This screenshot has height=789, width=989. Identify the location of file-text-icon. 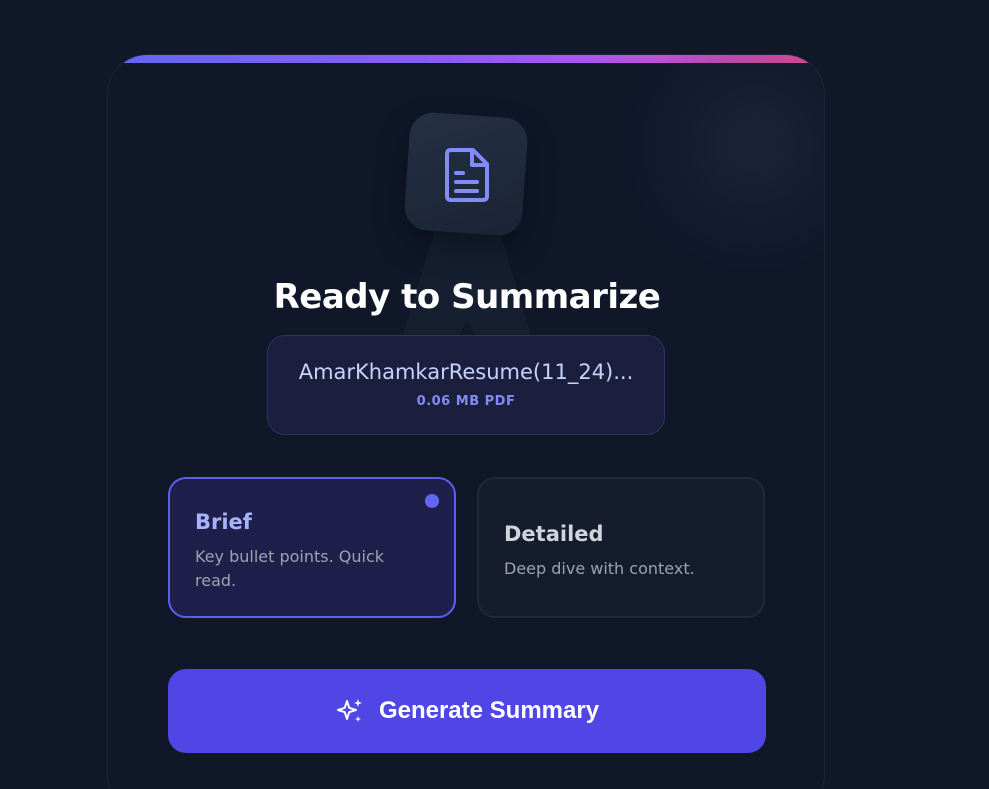
(467, 175).